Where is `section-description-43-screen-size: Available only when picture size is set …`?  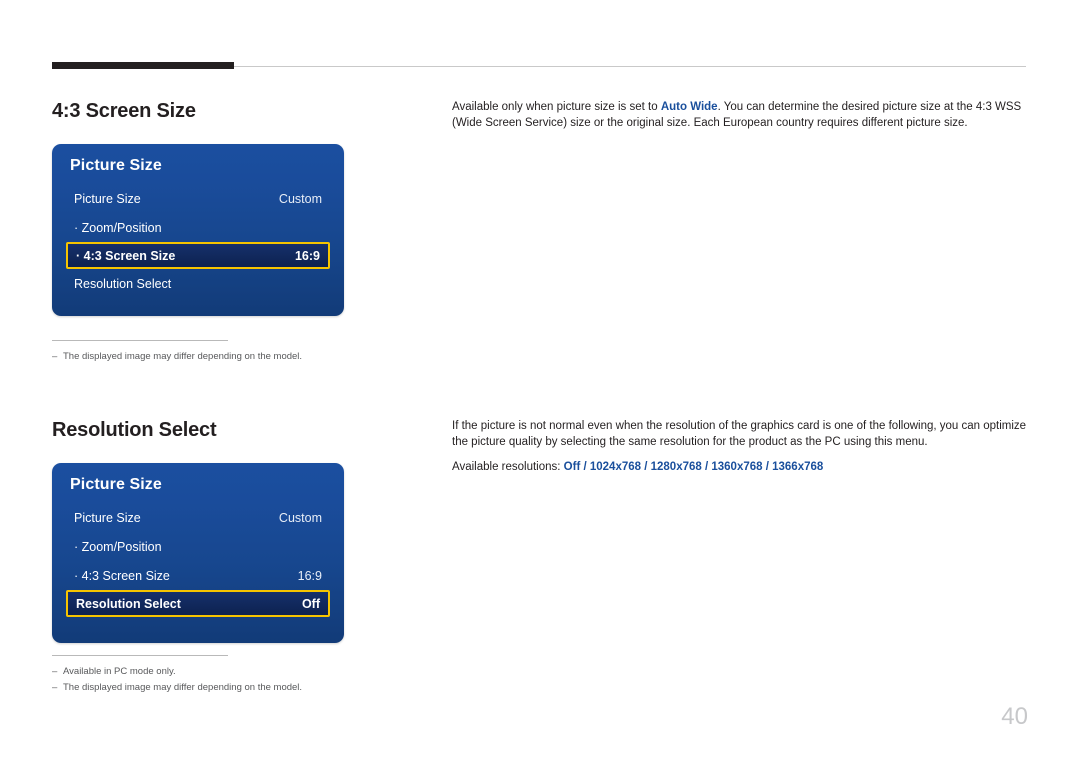
section-description-43-screen-size: Available only when picture size is set … is located at coordinates (739, 115).